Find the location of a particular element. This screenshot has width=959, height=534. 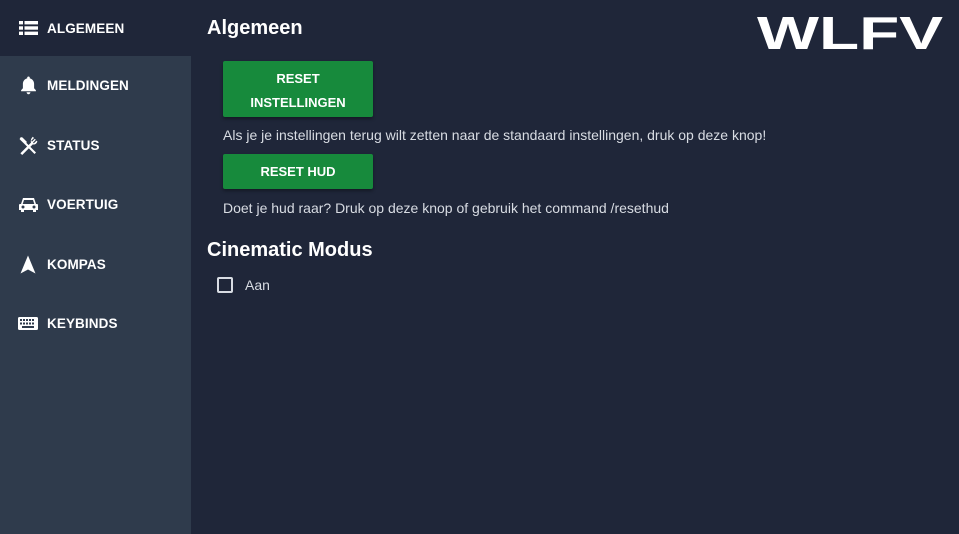

sidebar-item-keybinds: KEYBINDS is located at coordinates (95, 324).